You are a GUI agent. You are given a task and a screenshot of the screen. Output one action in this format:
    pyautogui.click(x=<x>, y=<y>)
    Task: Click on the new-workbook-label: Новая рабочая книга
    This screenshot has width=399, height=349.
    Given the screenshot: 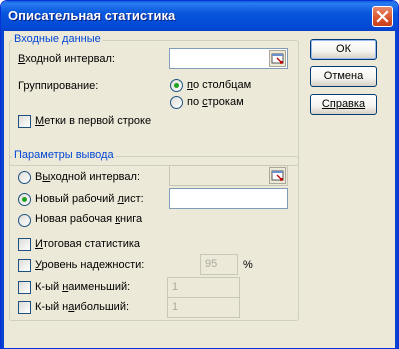 What is the action you would take?
    pyautogui.click(x=88, y=219)
    